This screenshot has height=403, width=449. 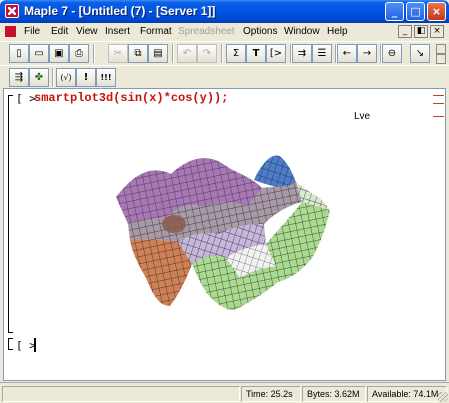 What do you see at coordinates (158, 53) in the screenshot?
I see `paste-icon: ▤` at bounding box center [158, 53].